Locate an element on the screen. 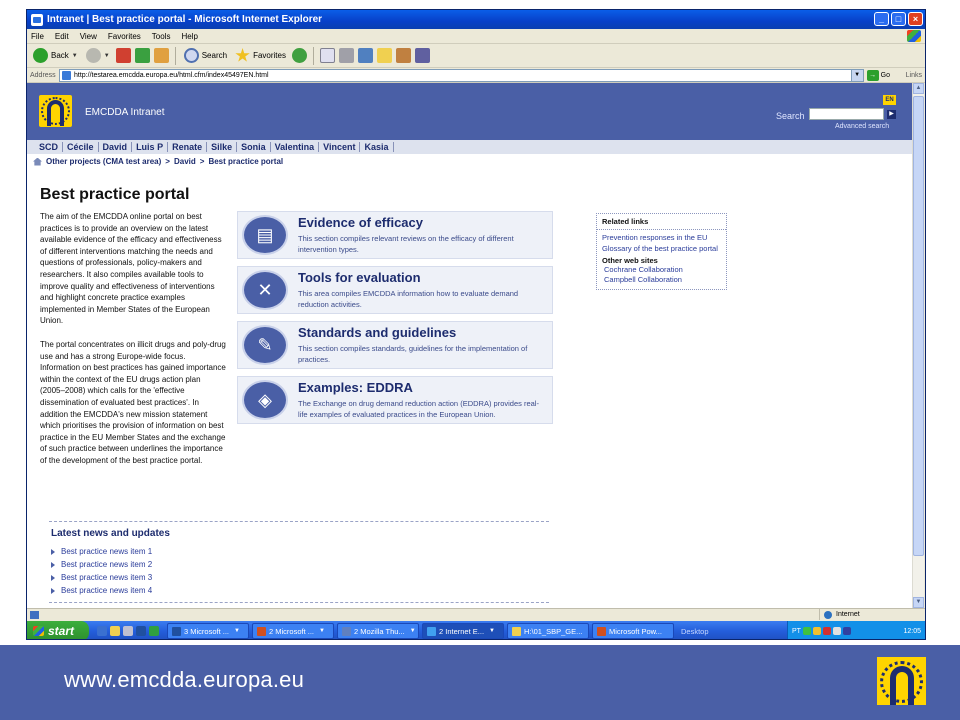  forward-button: ▼ is located at coordinates (98, 56).